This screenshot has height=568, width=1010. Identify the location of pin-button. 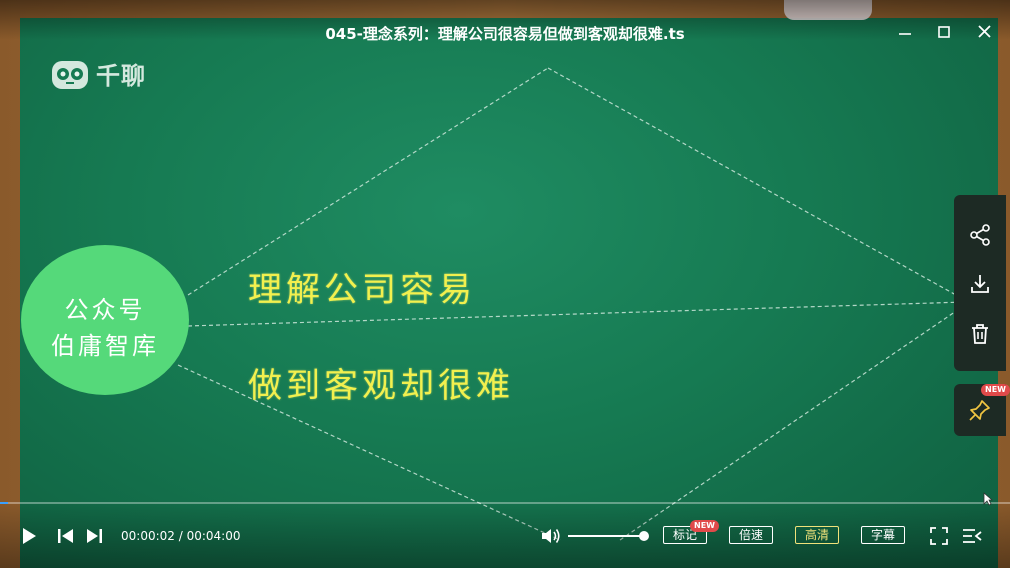
(980, 410).